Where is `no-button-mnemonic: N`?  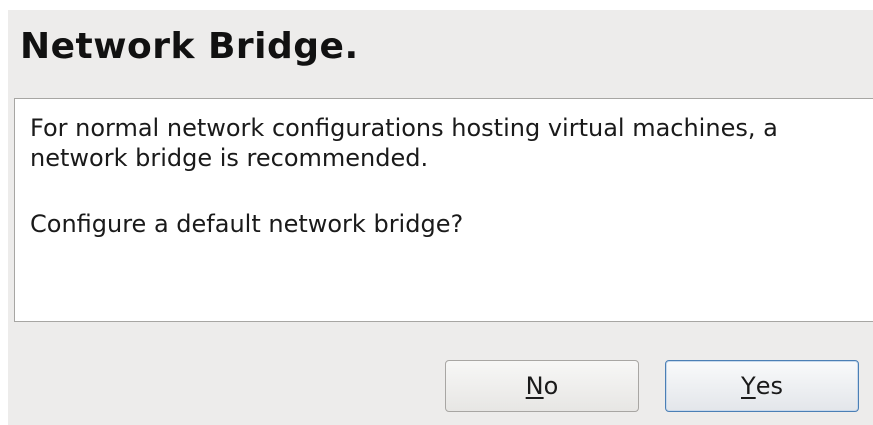
no-button-mnemonic: N is located at coordinates (534, 386).